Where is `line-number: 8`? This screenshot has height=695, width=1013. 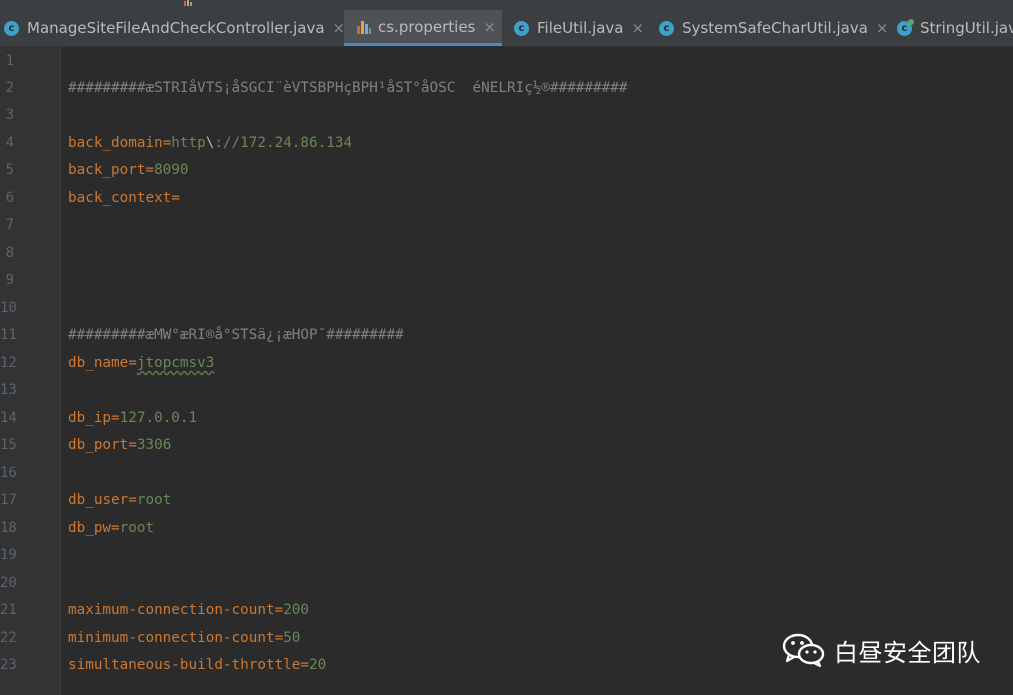 line-number: 8 is located at coordinates (9, 253).